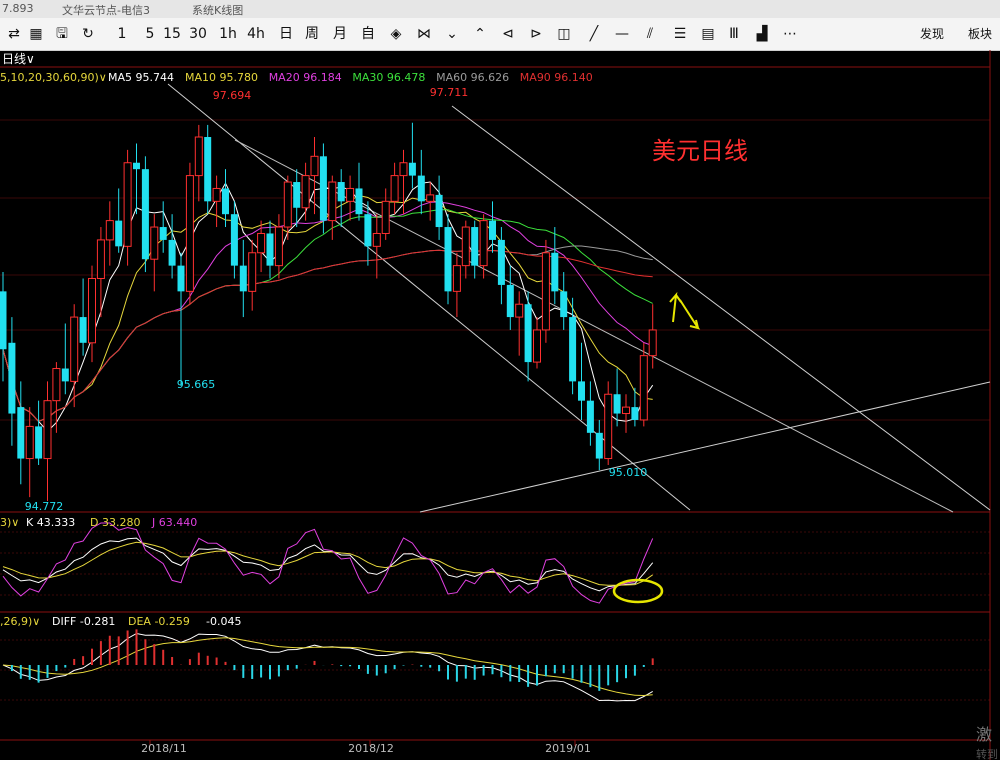 This screenshot has width=1000, height=760. What do you see at coordinates (708, 34) in the screenshot?
I see `list-icon: ▤` at bounding box center [708, 34].